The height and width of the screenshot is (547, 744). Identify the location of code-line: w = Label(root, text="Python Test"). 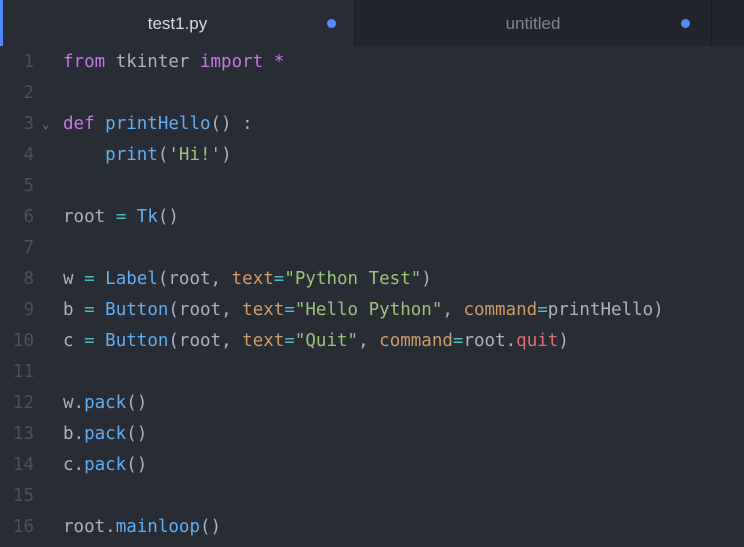
(363, 279).